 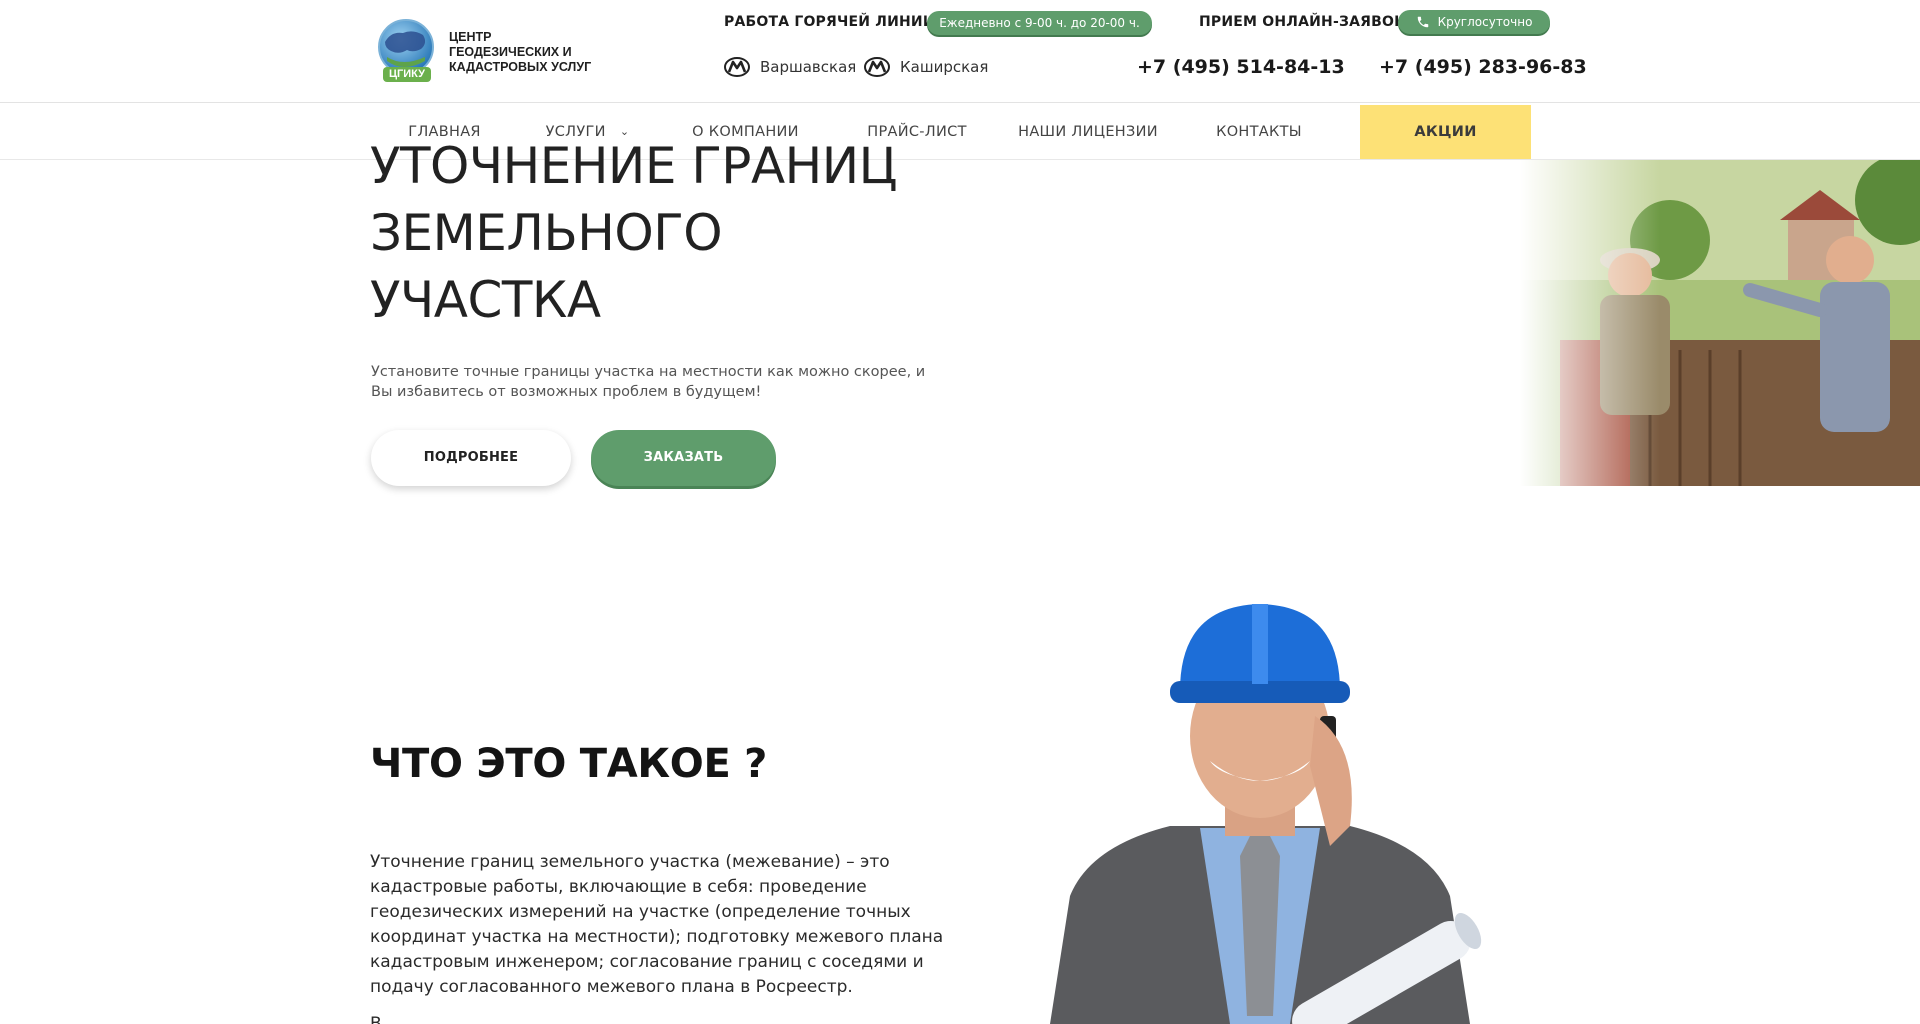 I want to click on online-requests-button: Круглосуточно, so click(x=1474, y=22).